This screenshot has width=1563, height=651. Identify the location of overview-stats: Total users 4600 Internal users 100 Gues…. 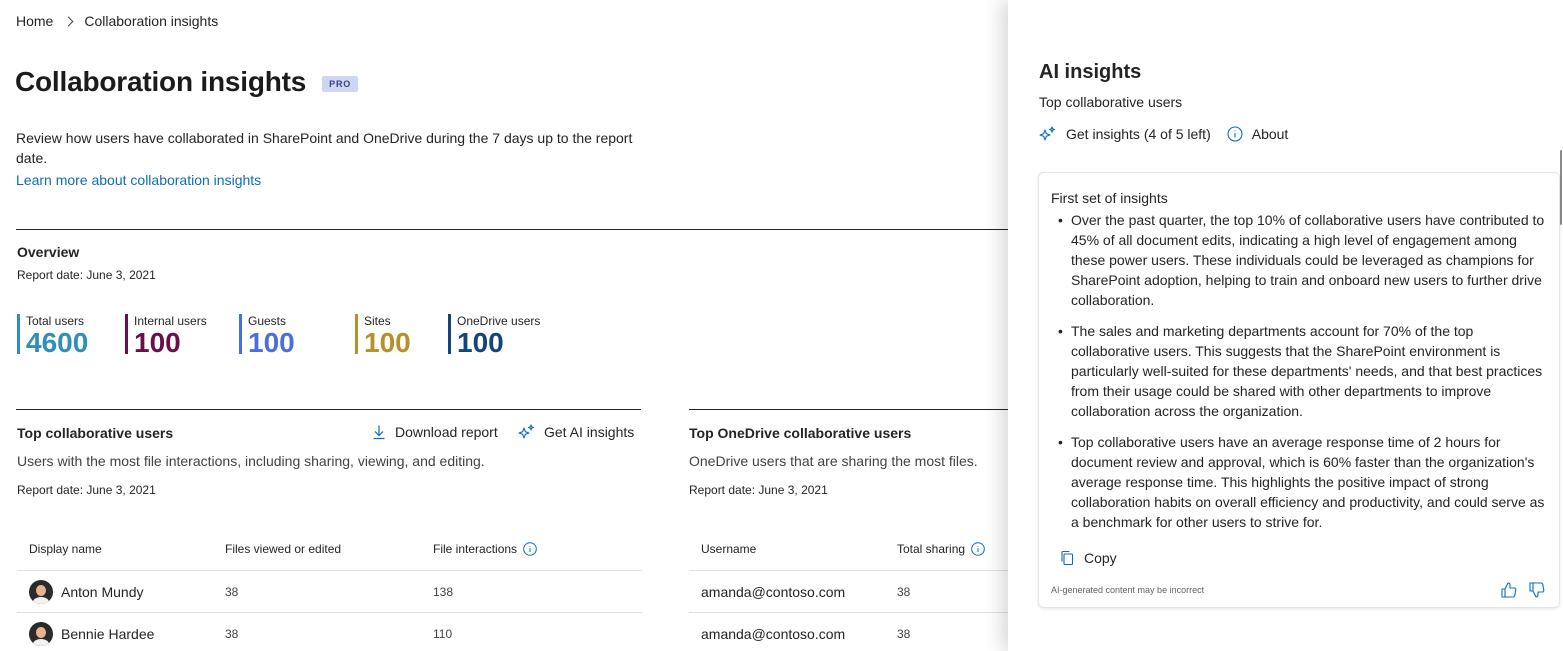
(292, 336).